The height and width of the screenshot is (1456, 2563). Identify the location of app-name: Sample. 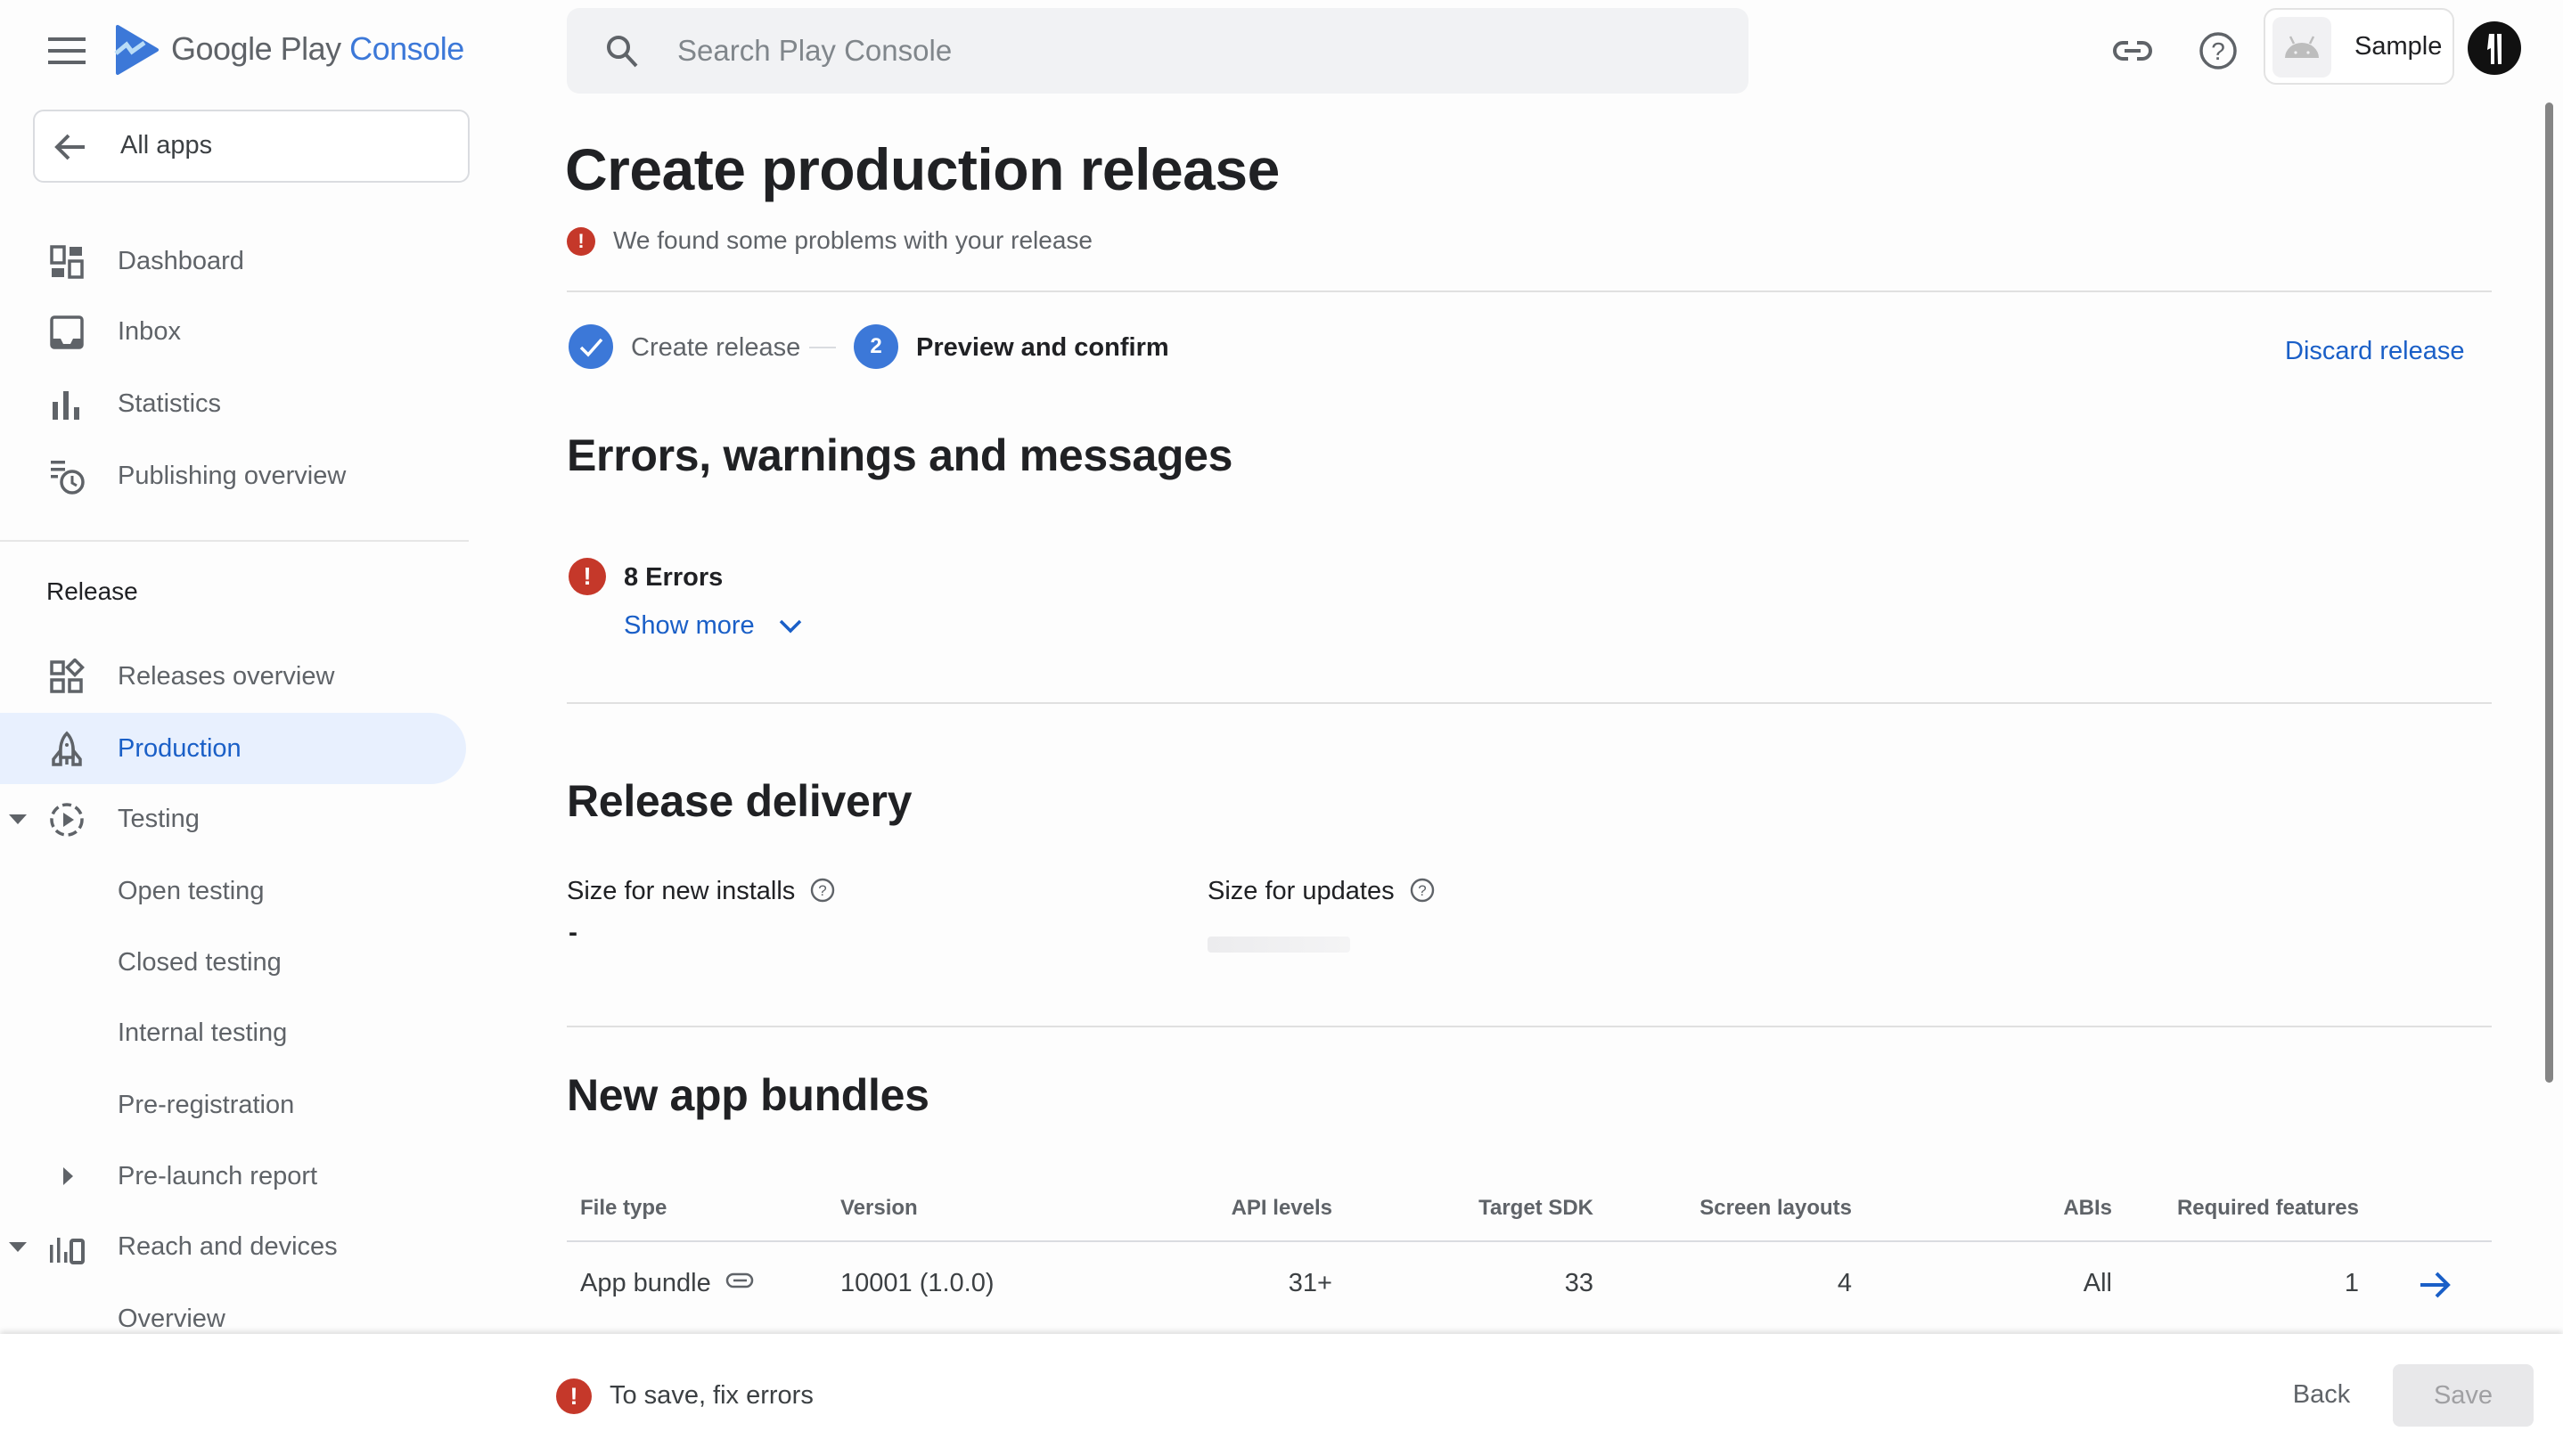
(2398, 46).